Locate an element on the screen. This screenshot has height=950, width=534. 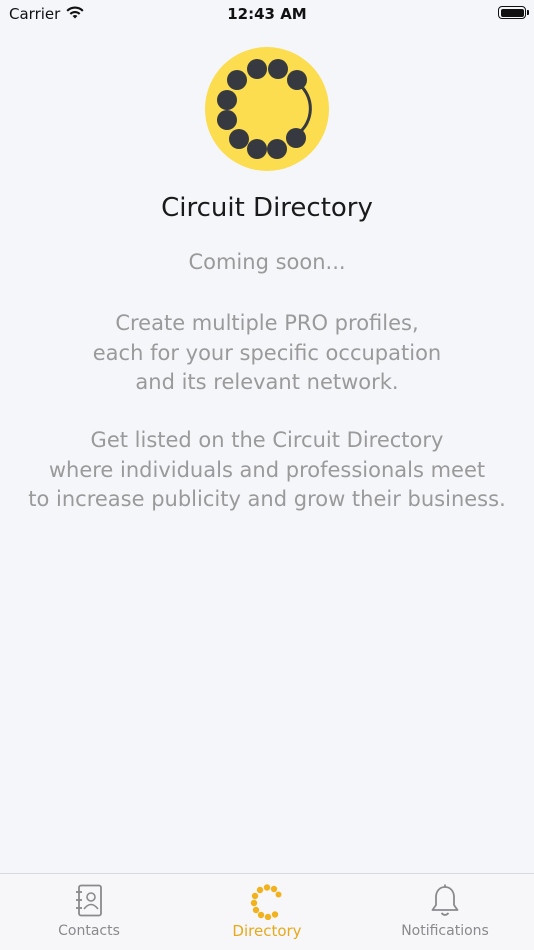
description-line: each for your specific occupation is located at coordinates (267, 352).